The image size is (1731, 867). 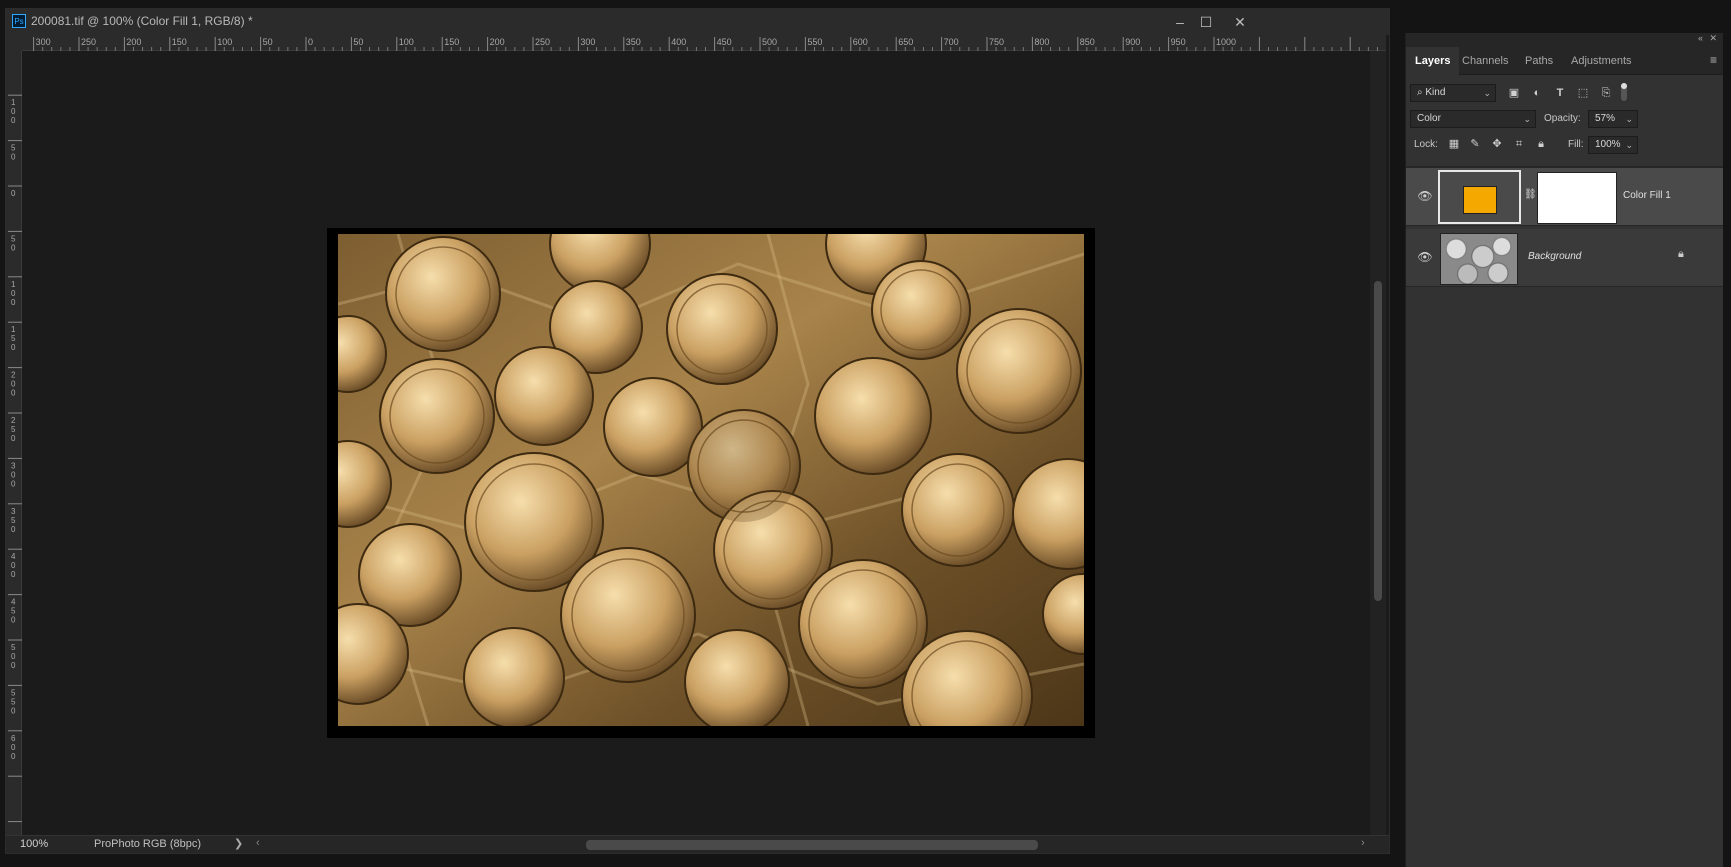 What do you see at coordinates (1497, 144) in the screenshot?
I see `lock-position-move-icon: ✥` at bounding box center [1497, 144].